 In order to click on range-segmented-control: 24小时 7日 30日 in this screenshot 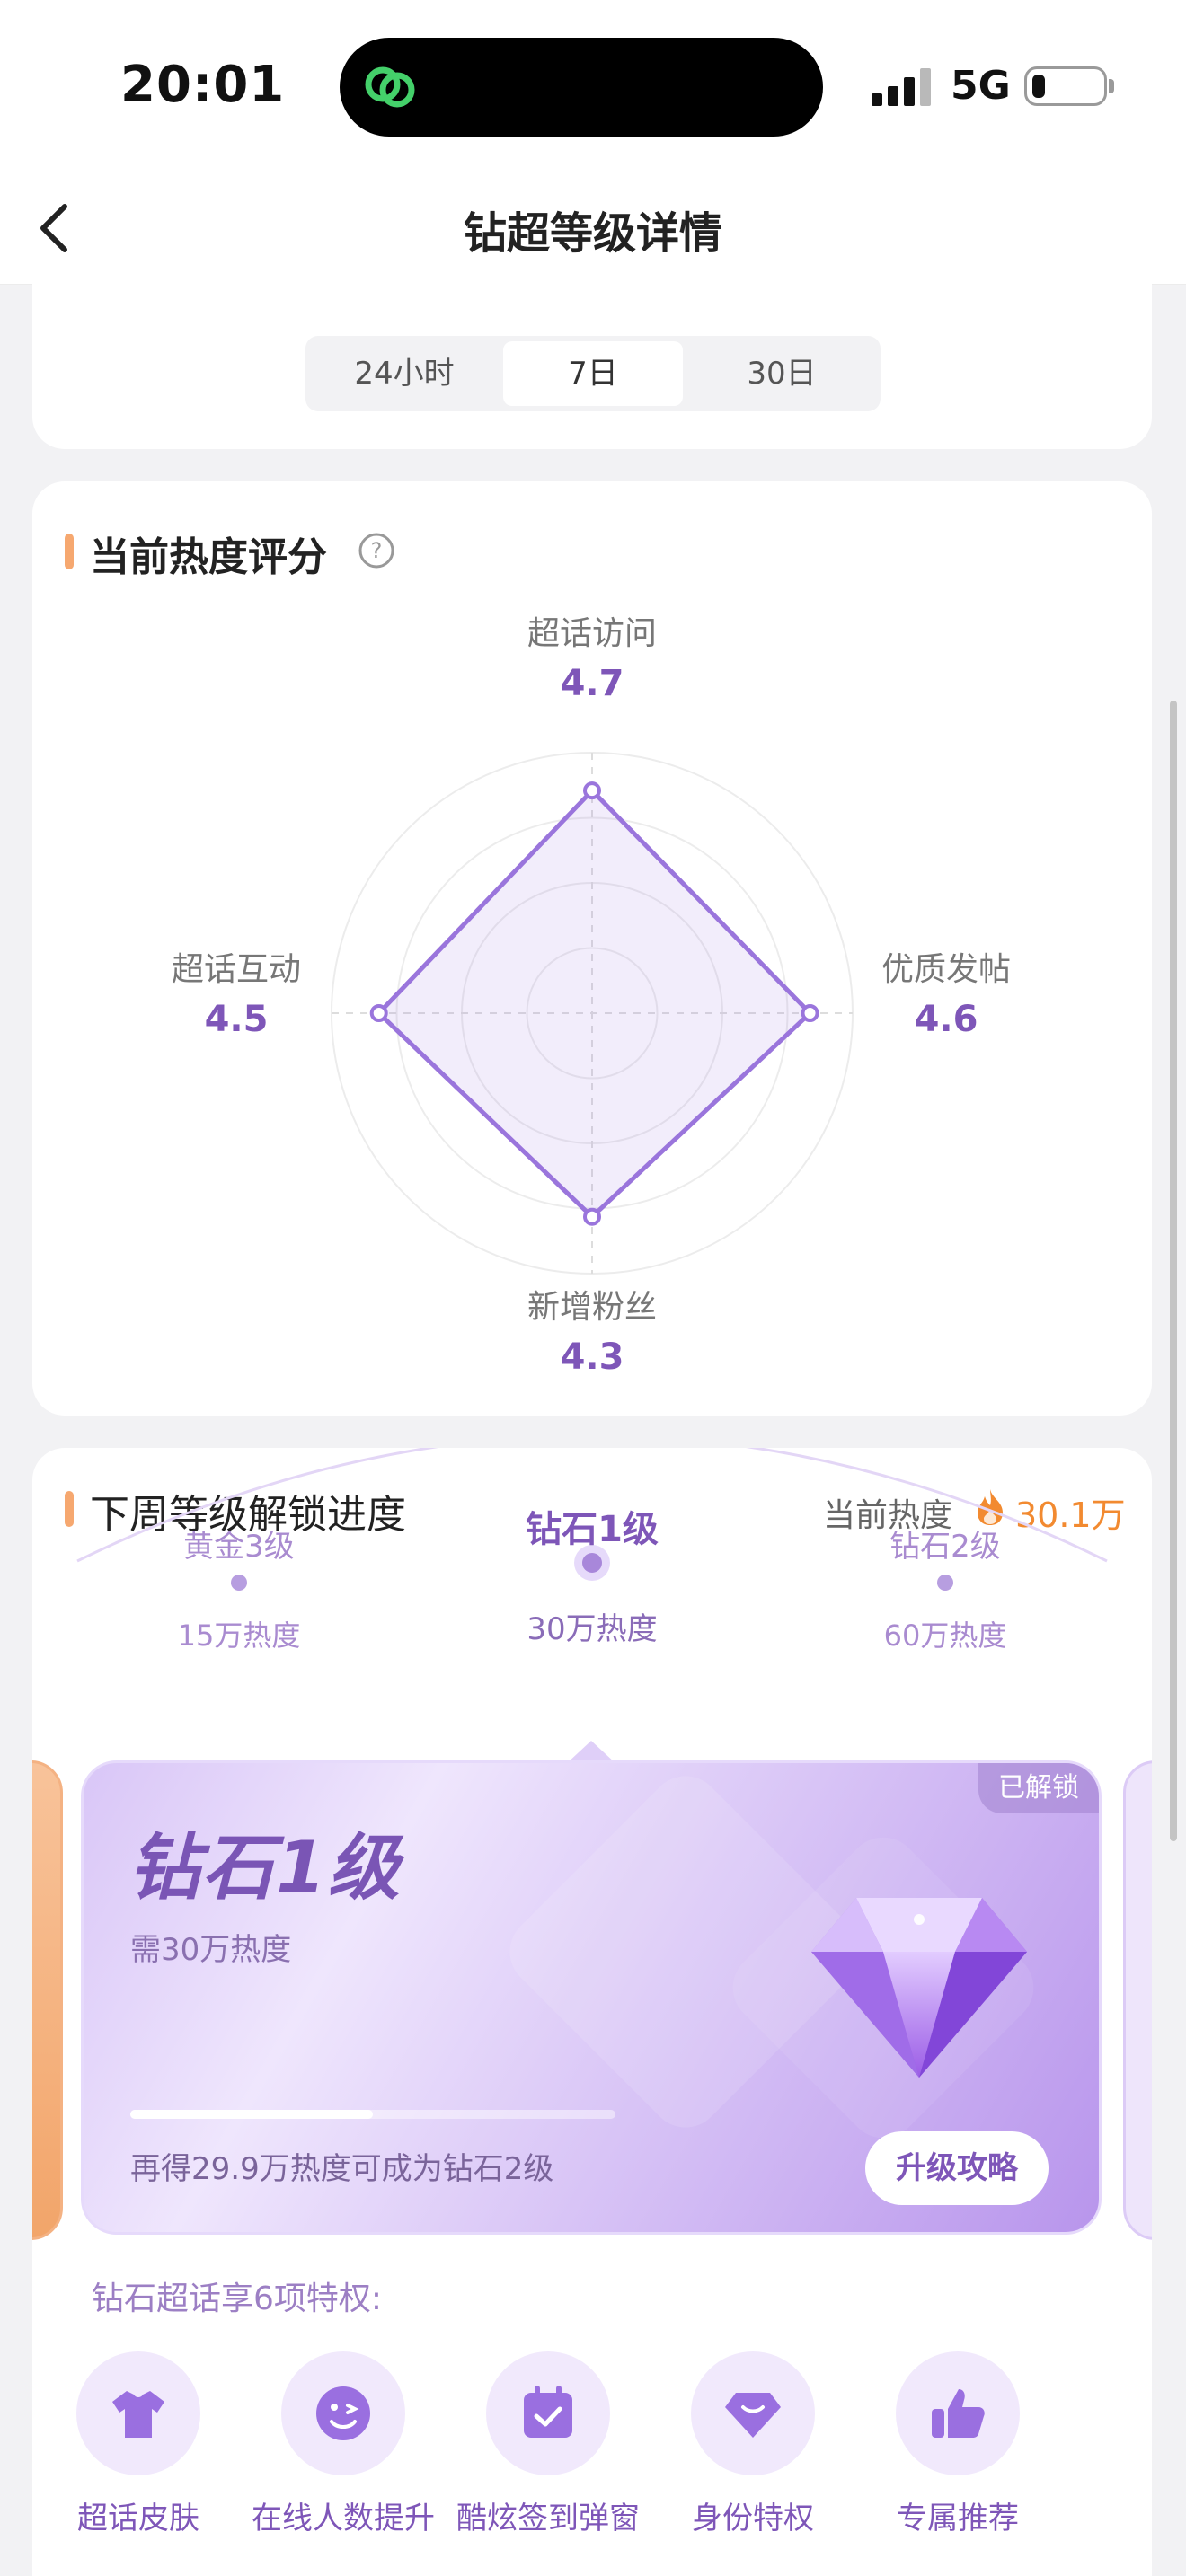, I will do `click(593, 373)`.